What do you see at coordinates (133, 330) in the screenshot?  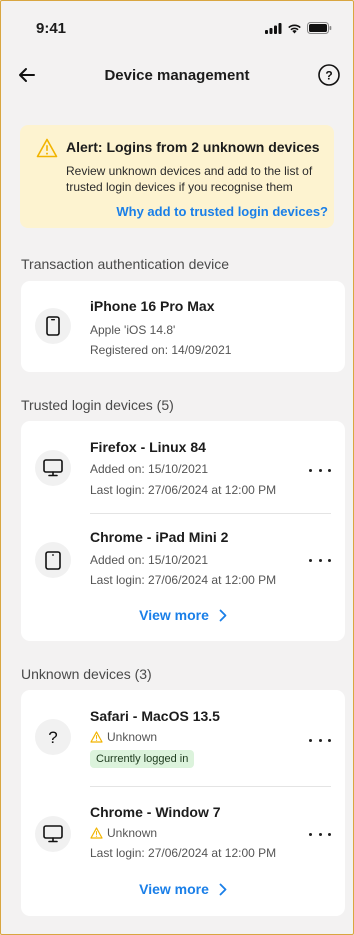 I see `device-os: Apple 'iOS 14.8'` at bounding box center [133, 330].